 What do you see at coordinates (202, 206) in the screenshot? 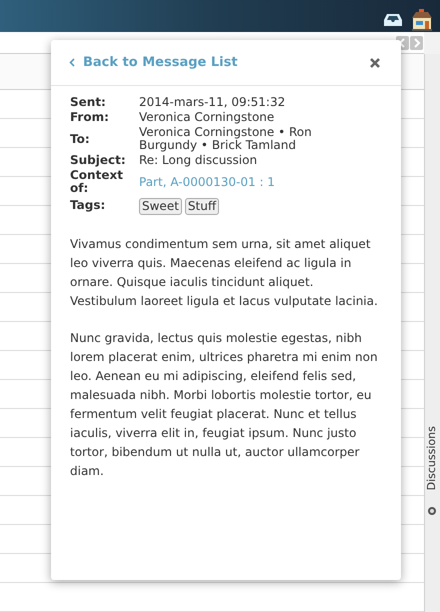
I see `tag: Stuff` at bounding box center [202, 206].